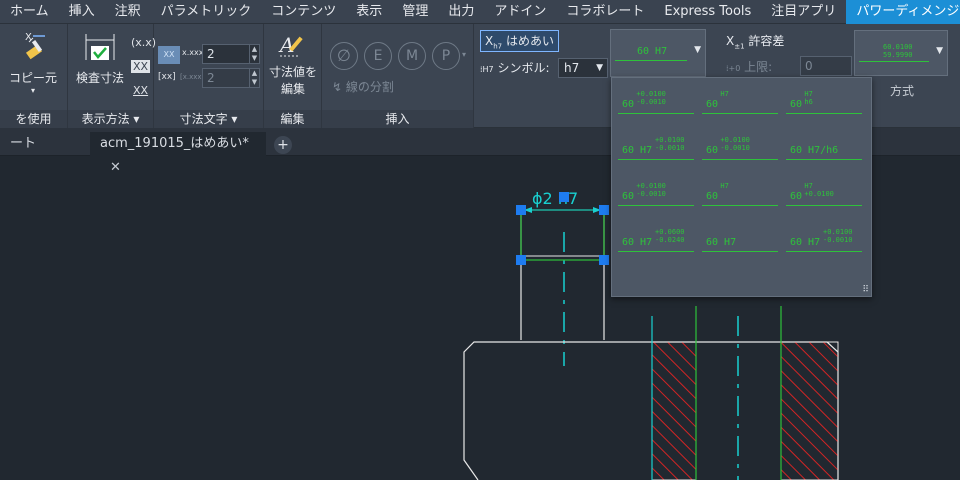 The height and width of the screenshot is (480, 960). I want to click on panel-dim-text-title: 寸法文字 ▾, so click(208, 119).